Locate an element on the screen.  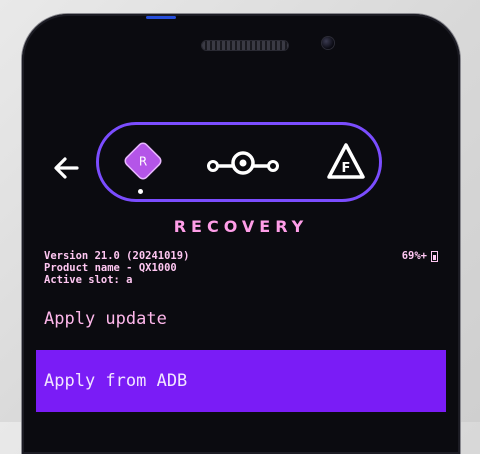
recovery-mode-letter: R is located at coordinates (143, 162).